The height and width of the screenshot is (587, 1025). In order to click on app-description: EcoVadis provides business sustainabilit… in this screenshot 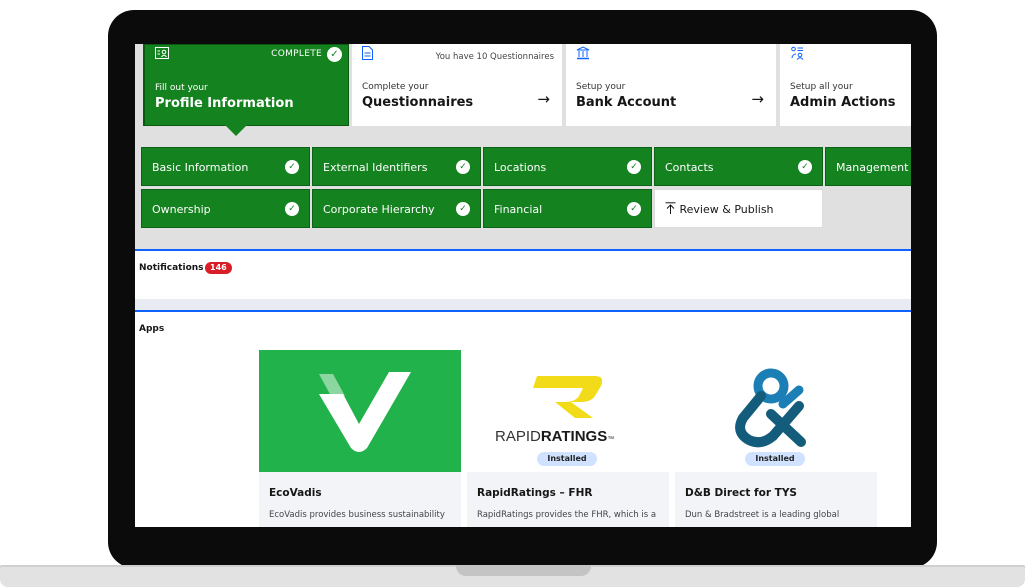, I will do `click(357, 515)`.